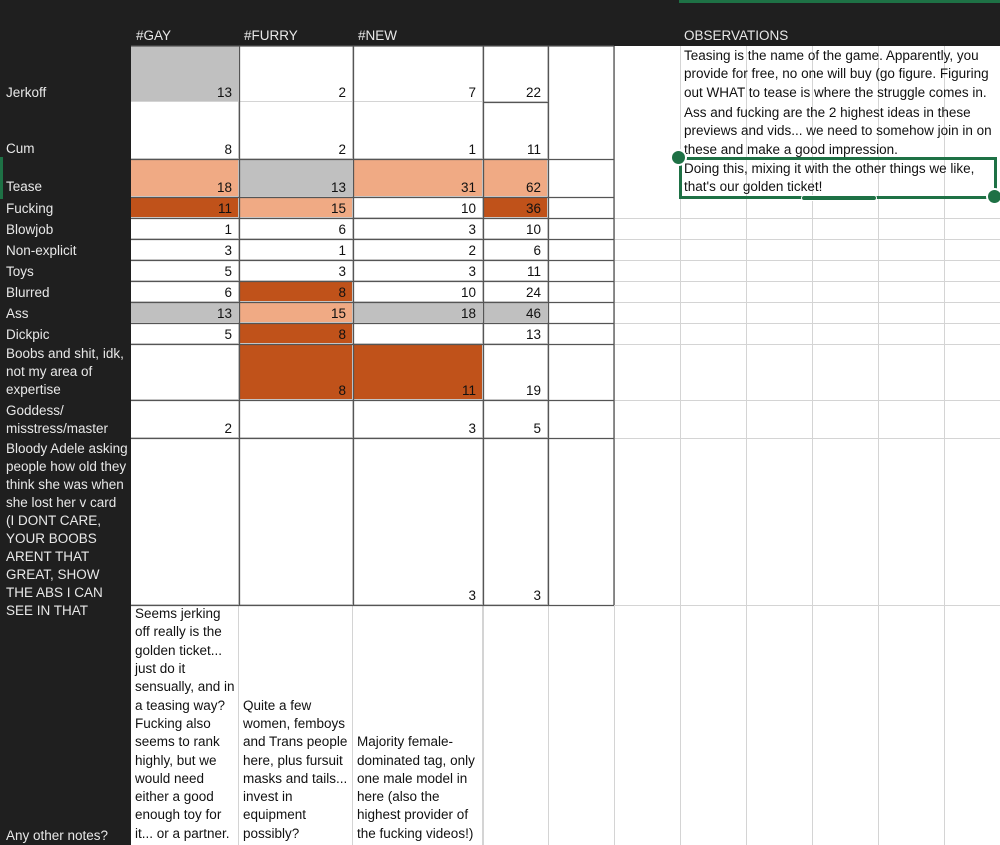  I want to click on cell-jerkoff-total: 22, so click(515, 74).